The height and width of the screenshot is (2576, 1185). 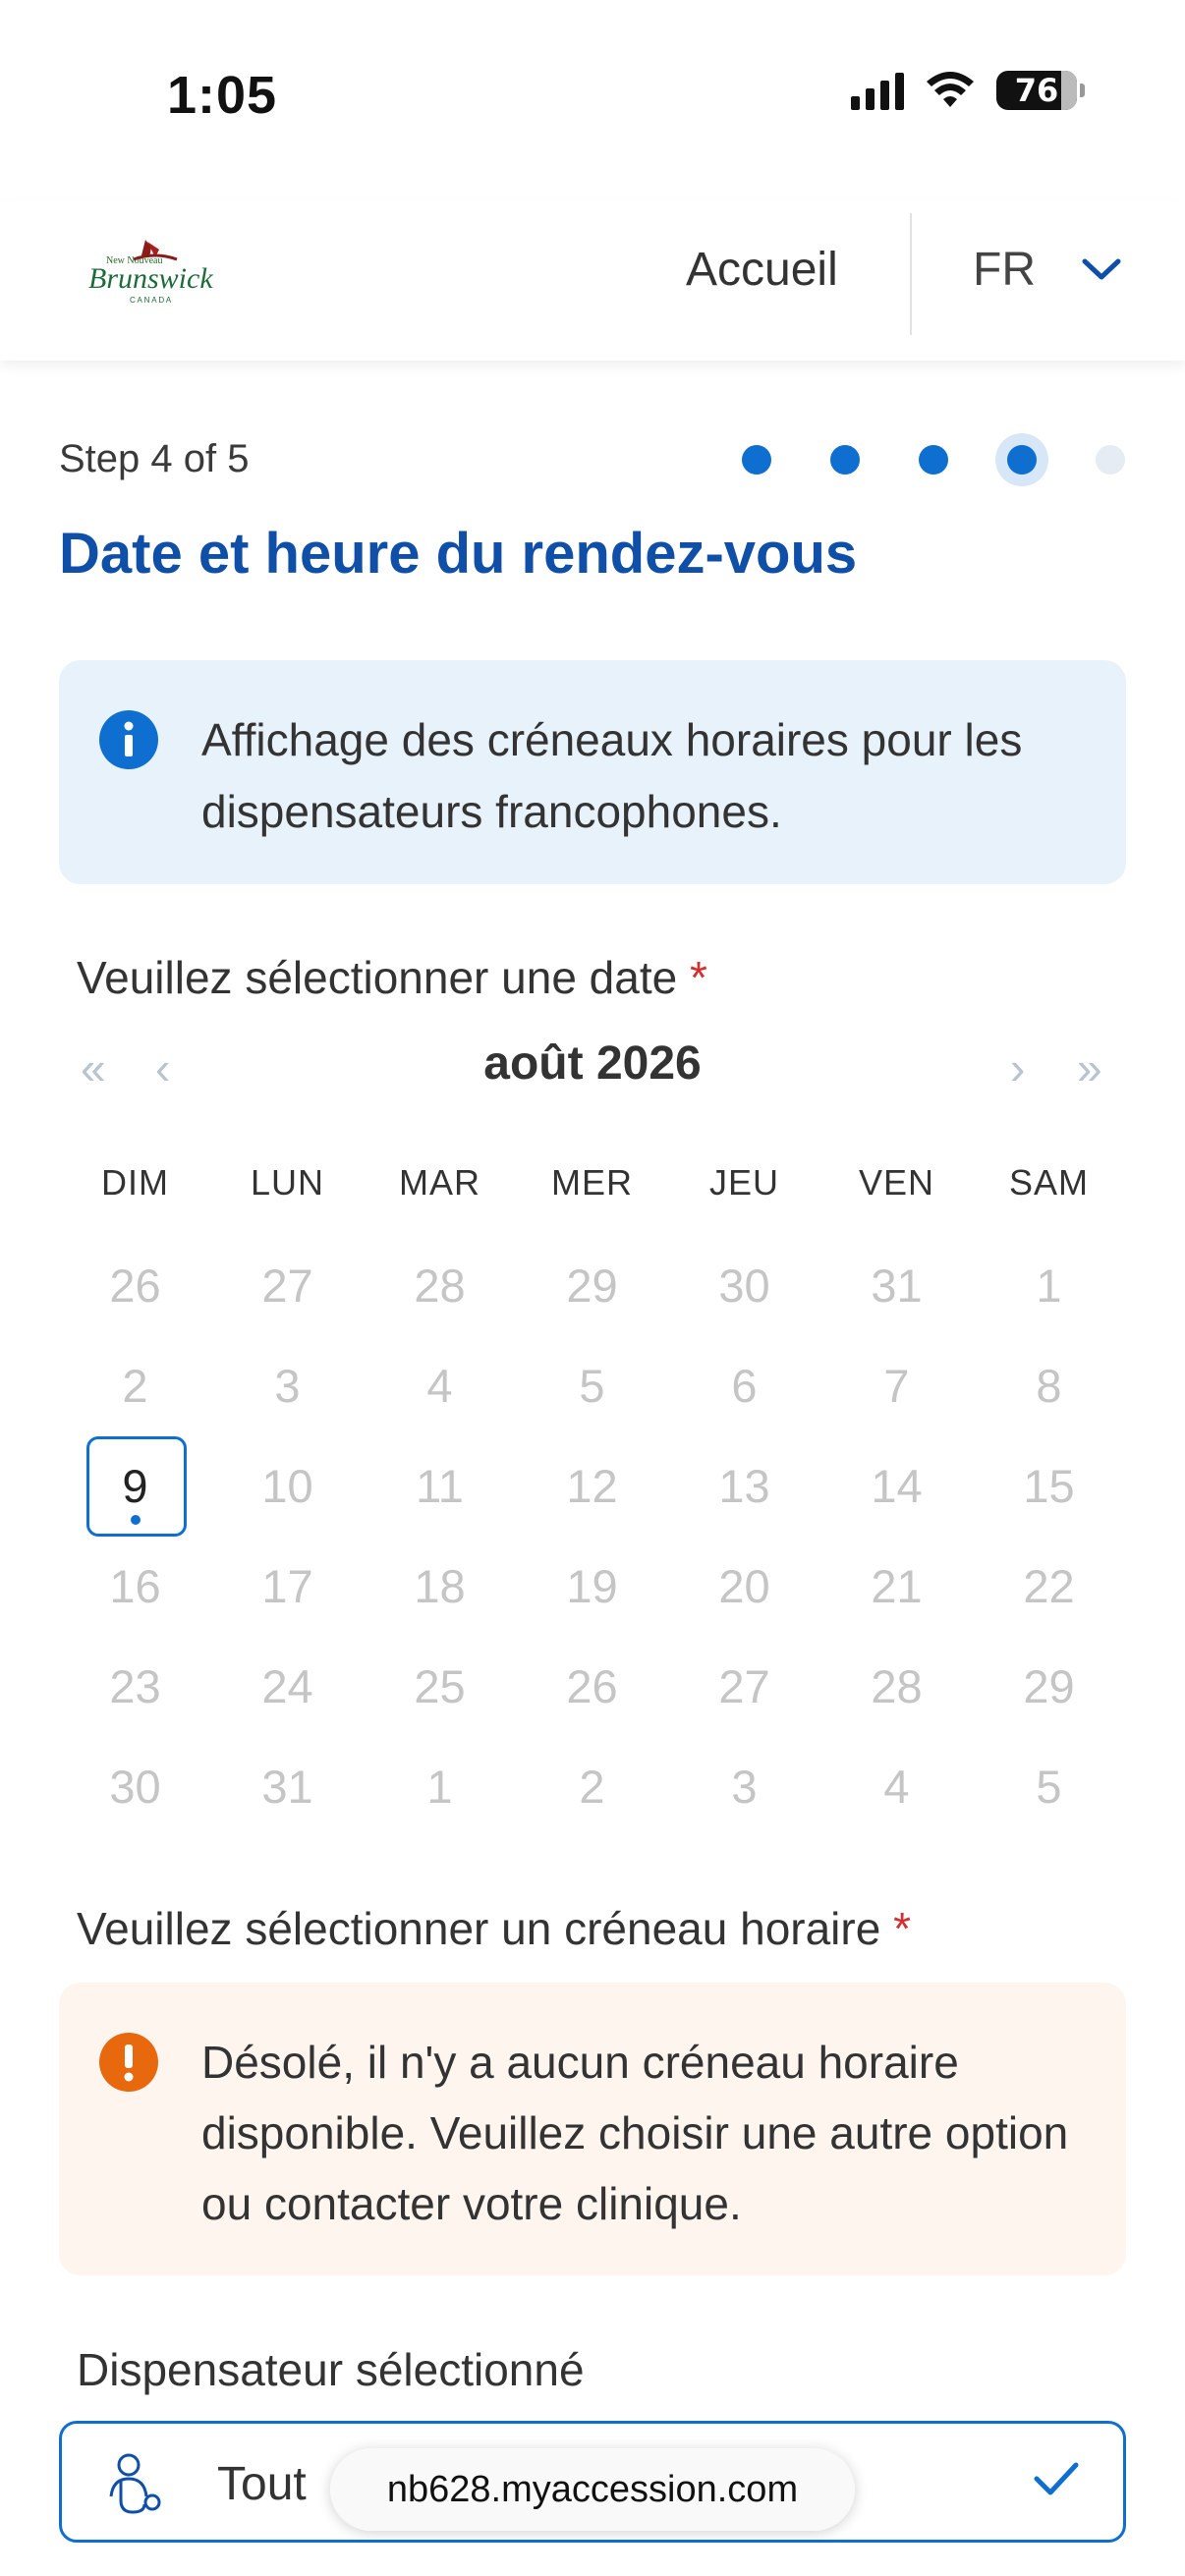 I want to click on calendar-day-number: 17, so click(x=287, y=1586).